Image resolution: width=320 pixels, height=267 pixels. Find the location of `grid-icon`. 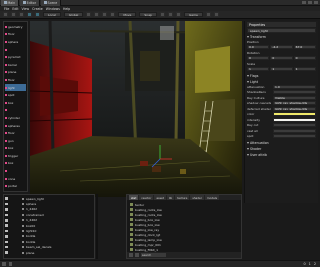

grid-icon is located at coordinates (162, 14).